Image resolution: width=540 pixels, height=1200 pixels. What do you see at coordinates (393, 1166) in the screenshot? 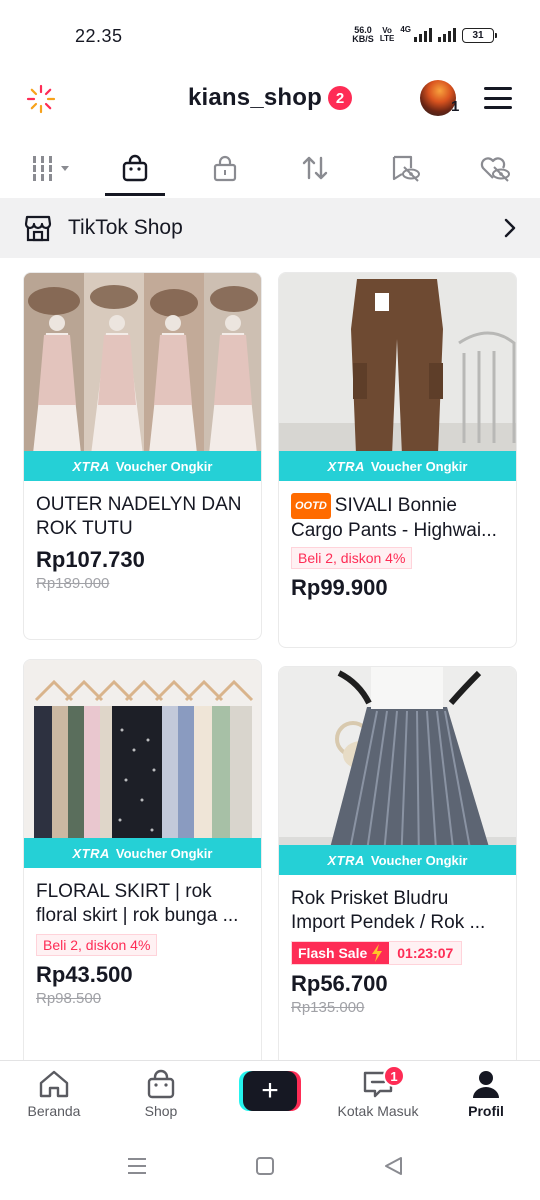
I see `back-icon` at bounding box center [393, 1166].